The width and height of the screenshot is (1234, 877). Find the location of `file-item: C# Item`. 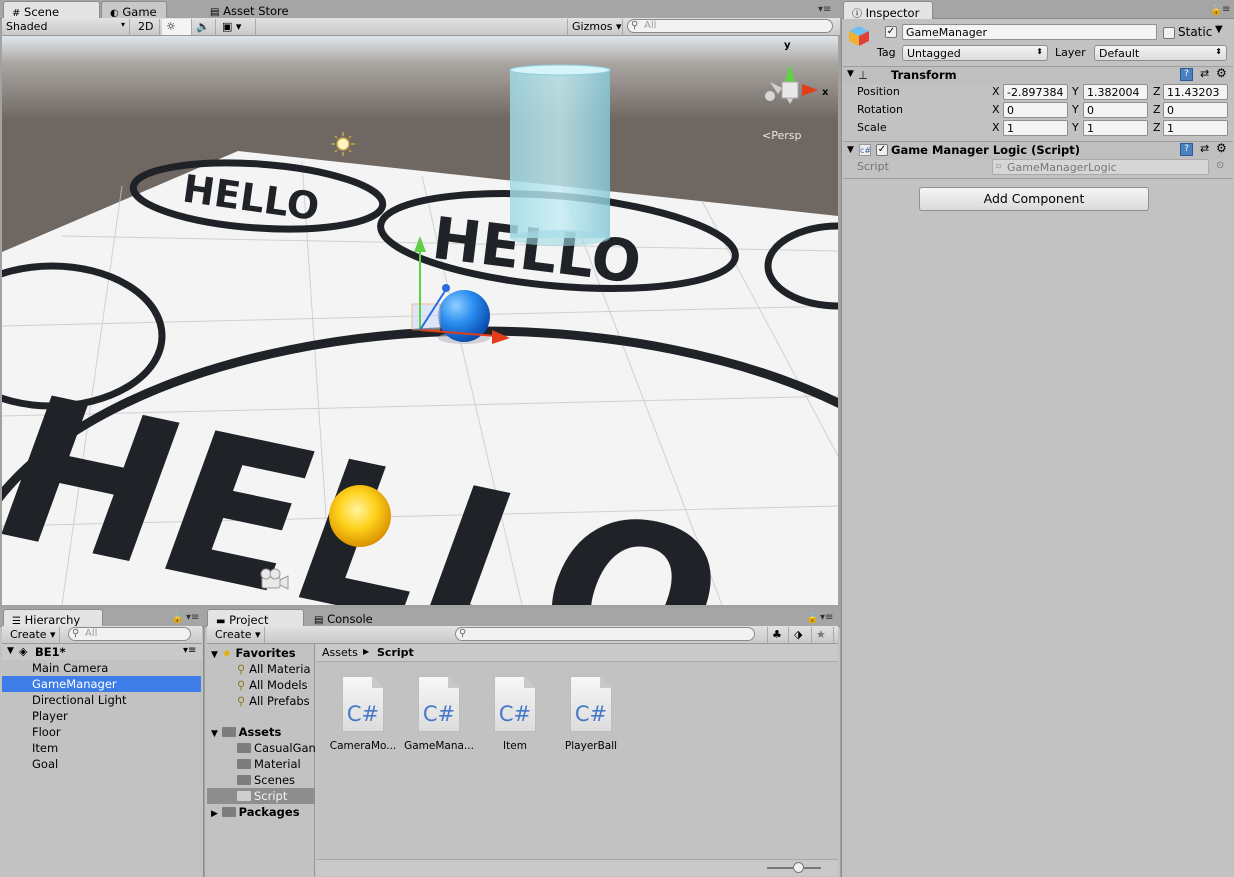

file-item: C# Item is located at coordinates (515, 714).